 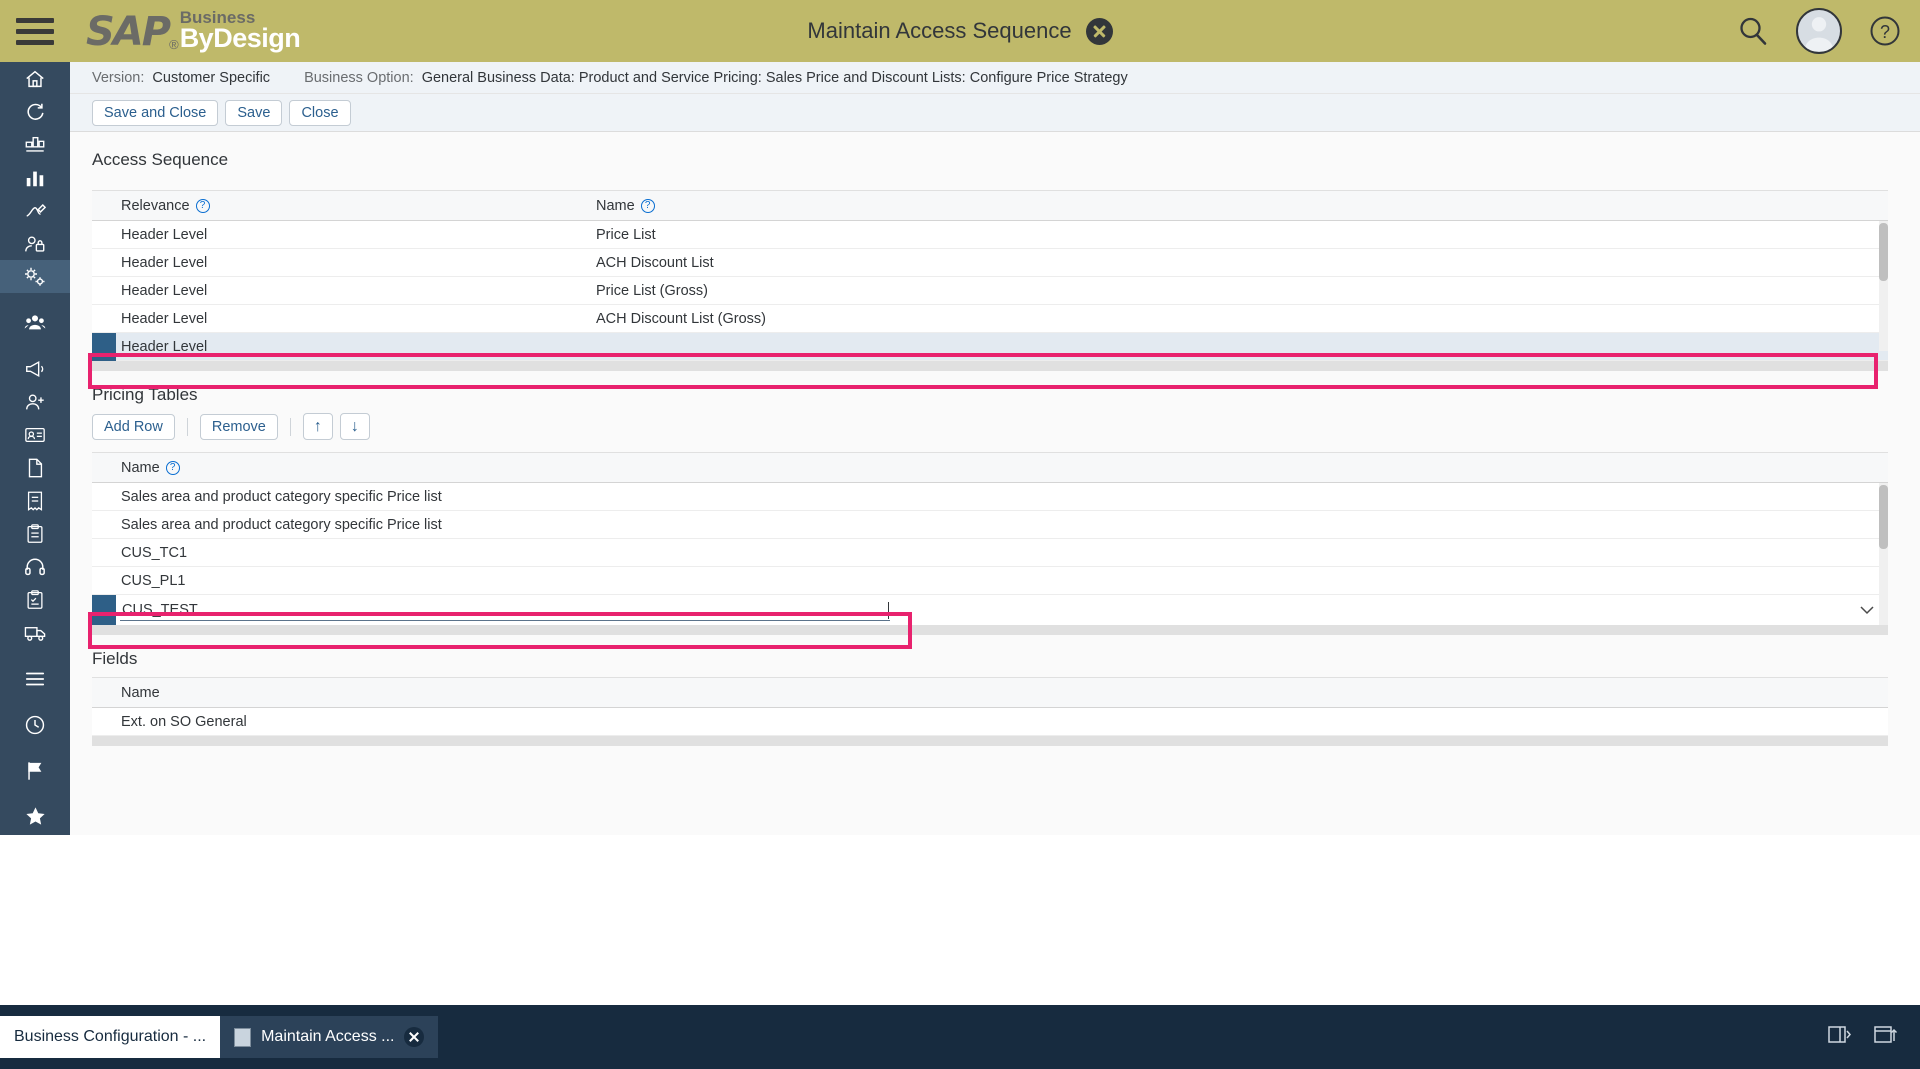 I want to click on sidebar-item-clock, so click(x=35, y=724).